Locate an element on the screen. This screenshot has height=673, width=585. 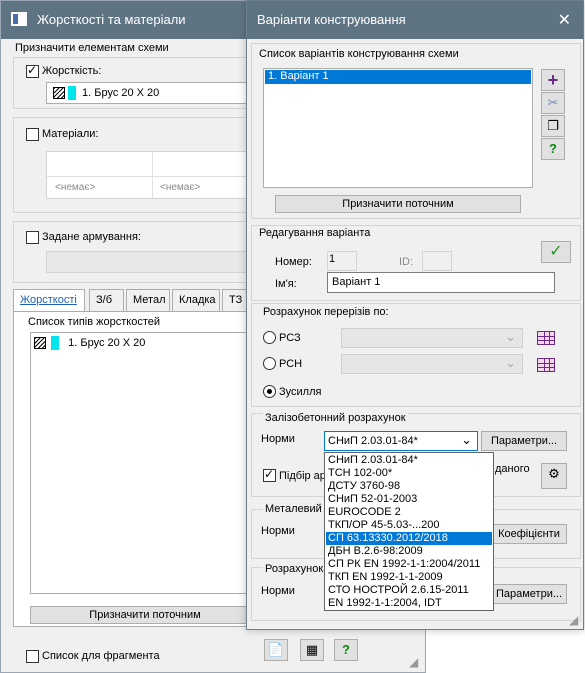
metal-group-title: Металевий is located at coordinates (293, 509).